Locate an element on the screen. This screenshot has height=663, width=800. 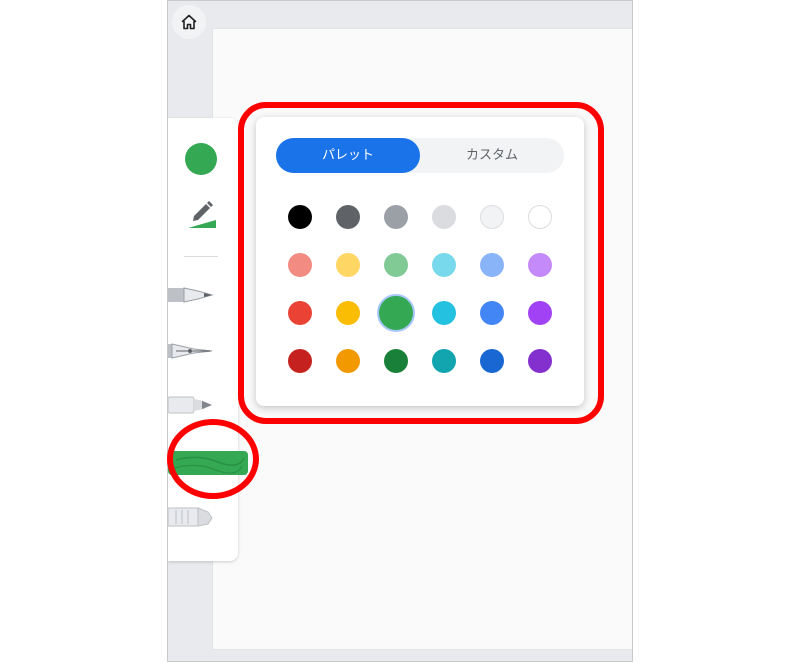
pen-icon is located at coordinates (191, 295).